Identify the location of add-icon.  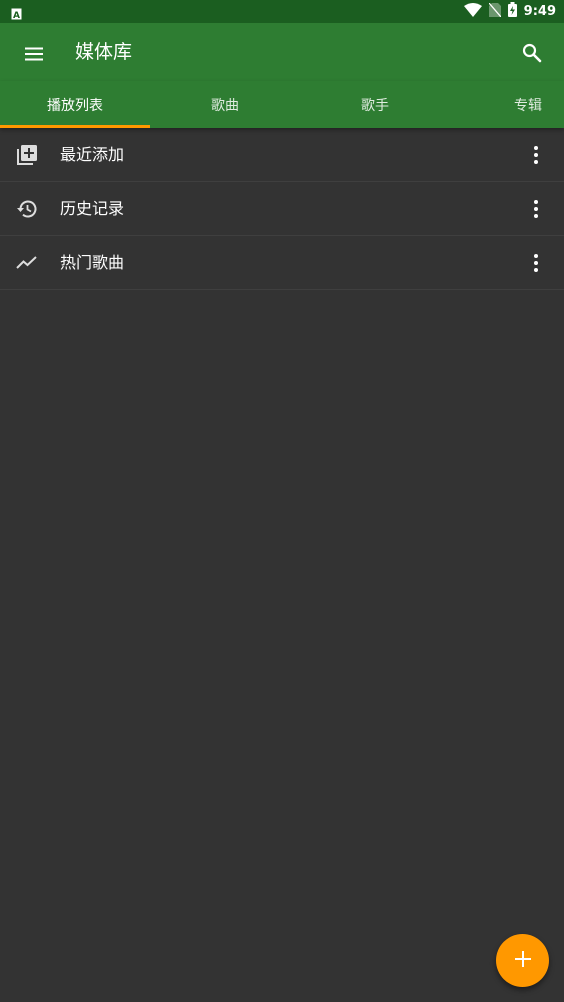
(523, 961).